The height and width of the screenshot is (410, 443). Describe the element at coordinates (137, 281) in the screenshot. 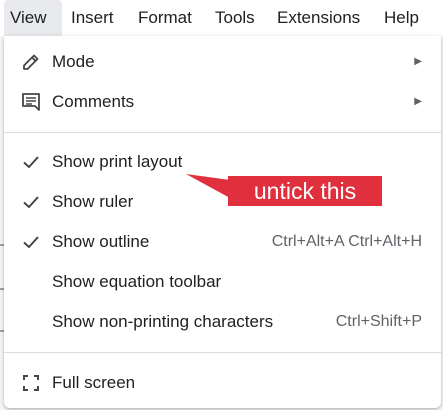

I see `menu-item-label: Show equation toolbar` at that location.